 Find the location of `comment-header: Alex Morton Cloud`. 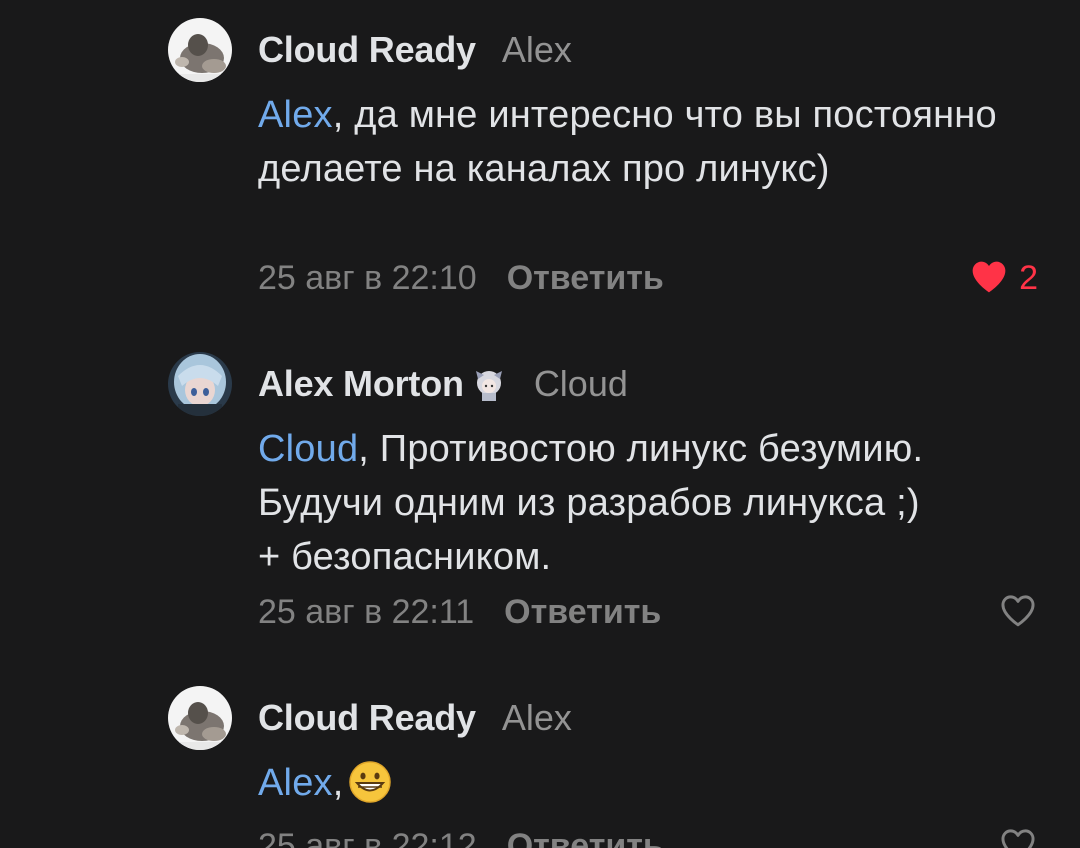

comment-header: Alex Morton Cloud is located at coordinates (443, 384).